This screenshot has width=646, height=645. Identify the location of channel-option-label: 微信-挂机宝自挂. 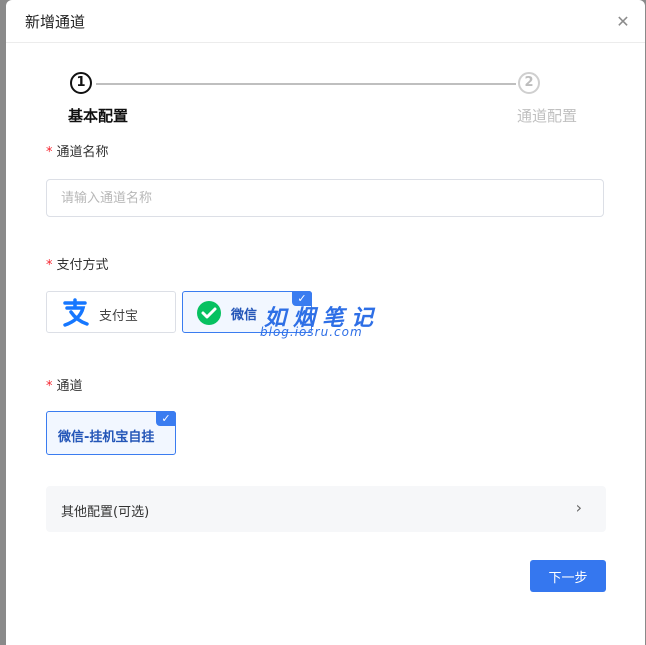
(106, 437).